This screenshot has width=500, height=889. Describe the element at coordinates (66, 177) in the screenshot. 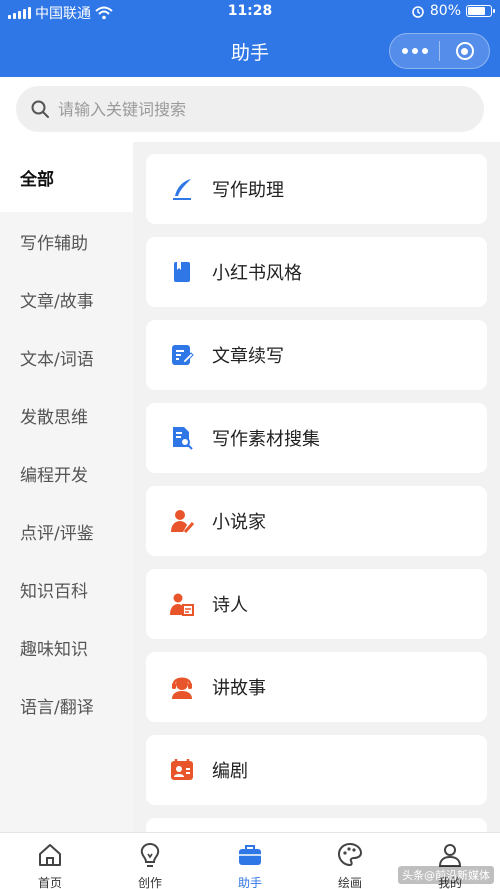

I see `sidebar-item: 全部` at that location.